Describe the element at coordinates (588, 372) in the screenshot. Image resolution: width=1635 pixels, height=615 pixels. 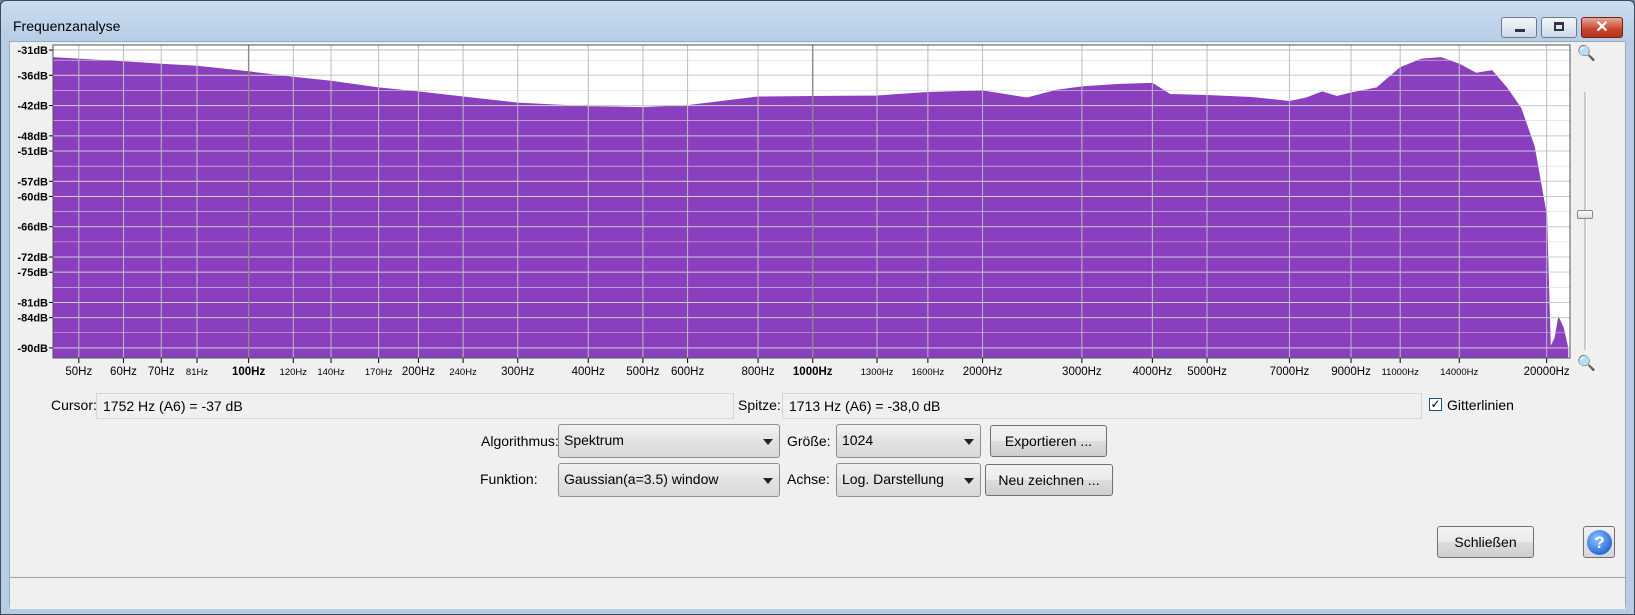
I see `x-tick-label: 400Hz` at that location.